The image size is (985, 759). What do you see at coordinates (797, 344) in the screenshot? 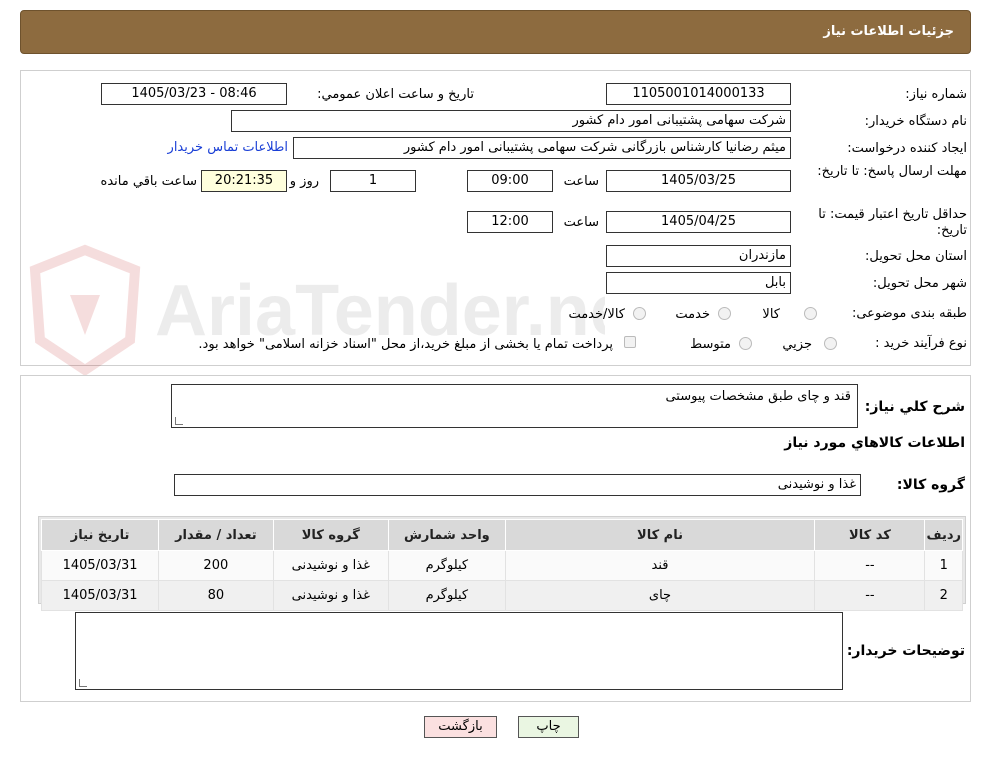
I see `process-option-minor: جزيي` at bounding box center [797, 344].